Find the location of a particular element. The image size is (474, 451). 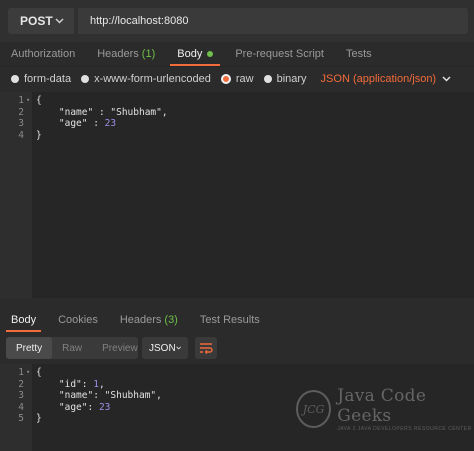

radio-binary: binary is located at coordinates (285, 78).